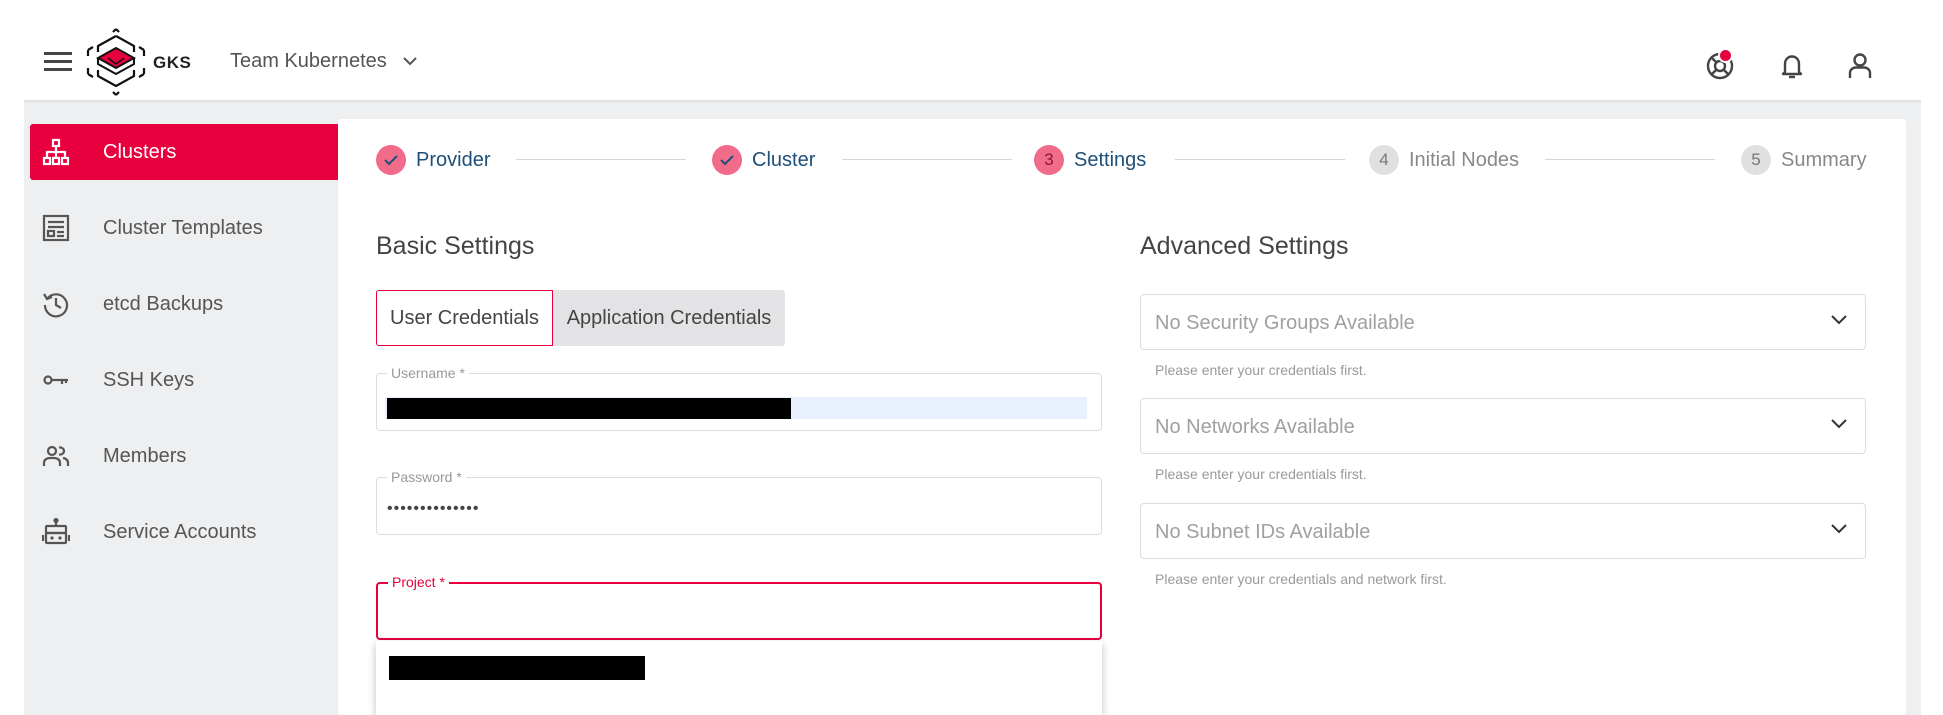  I want to click on step-number: 3, so click(1049, 160).